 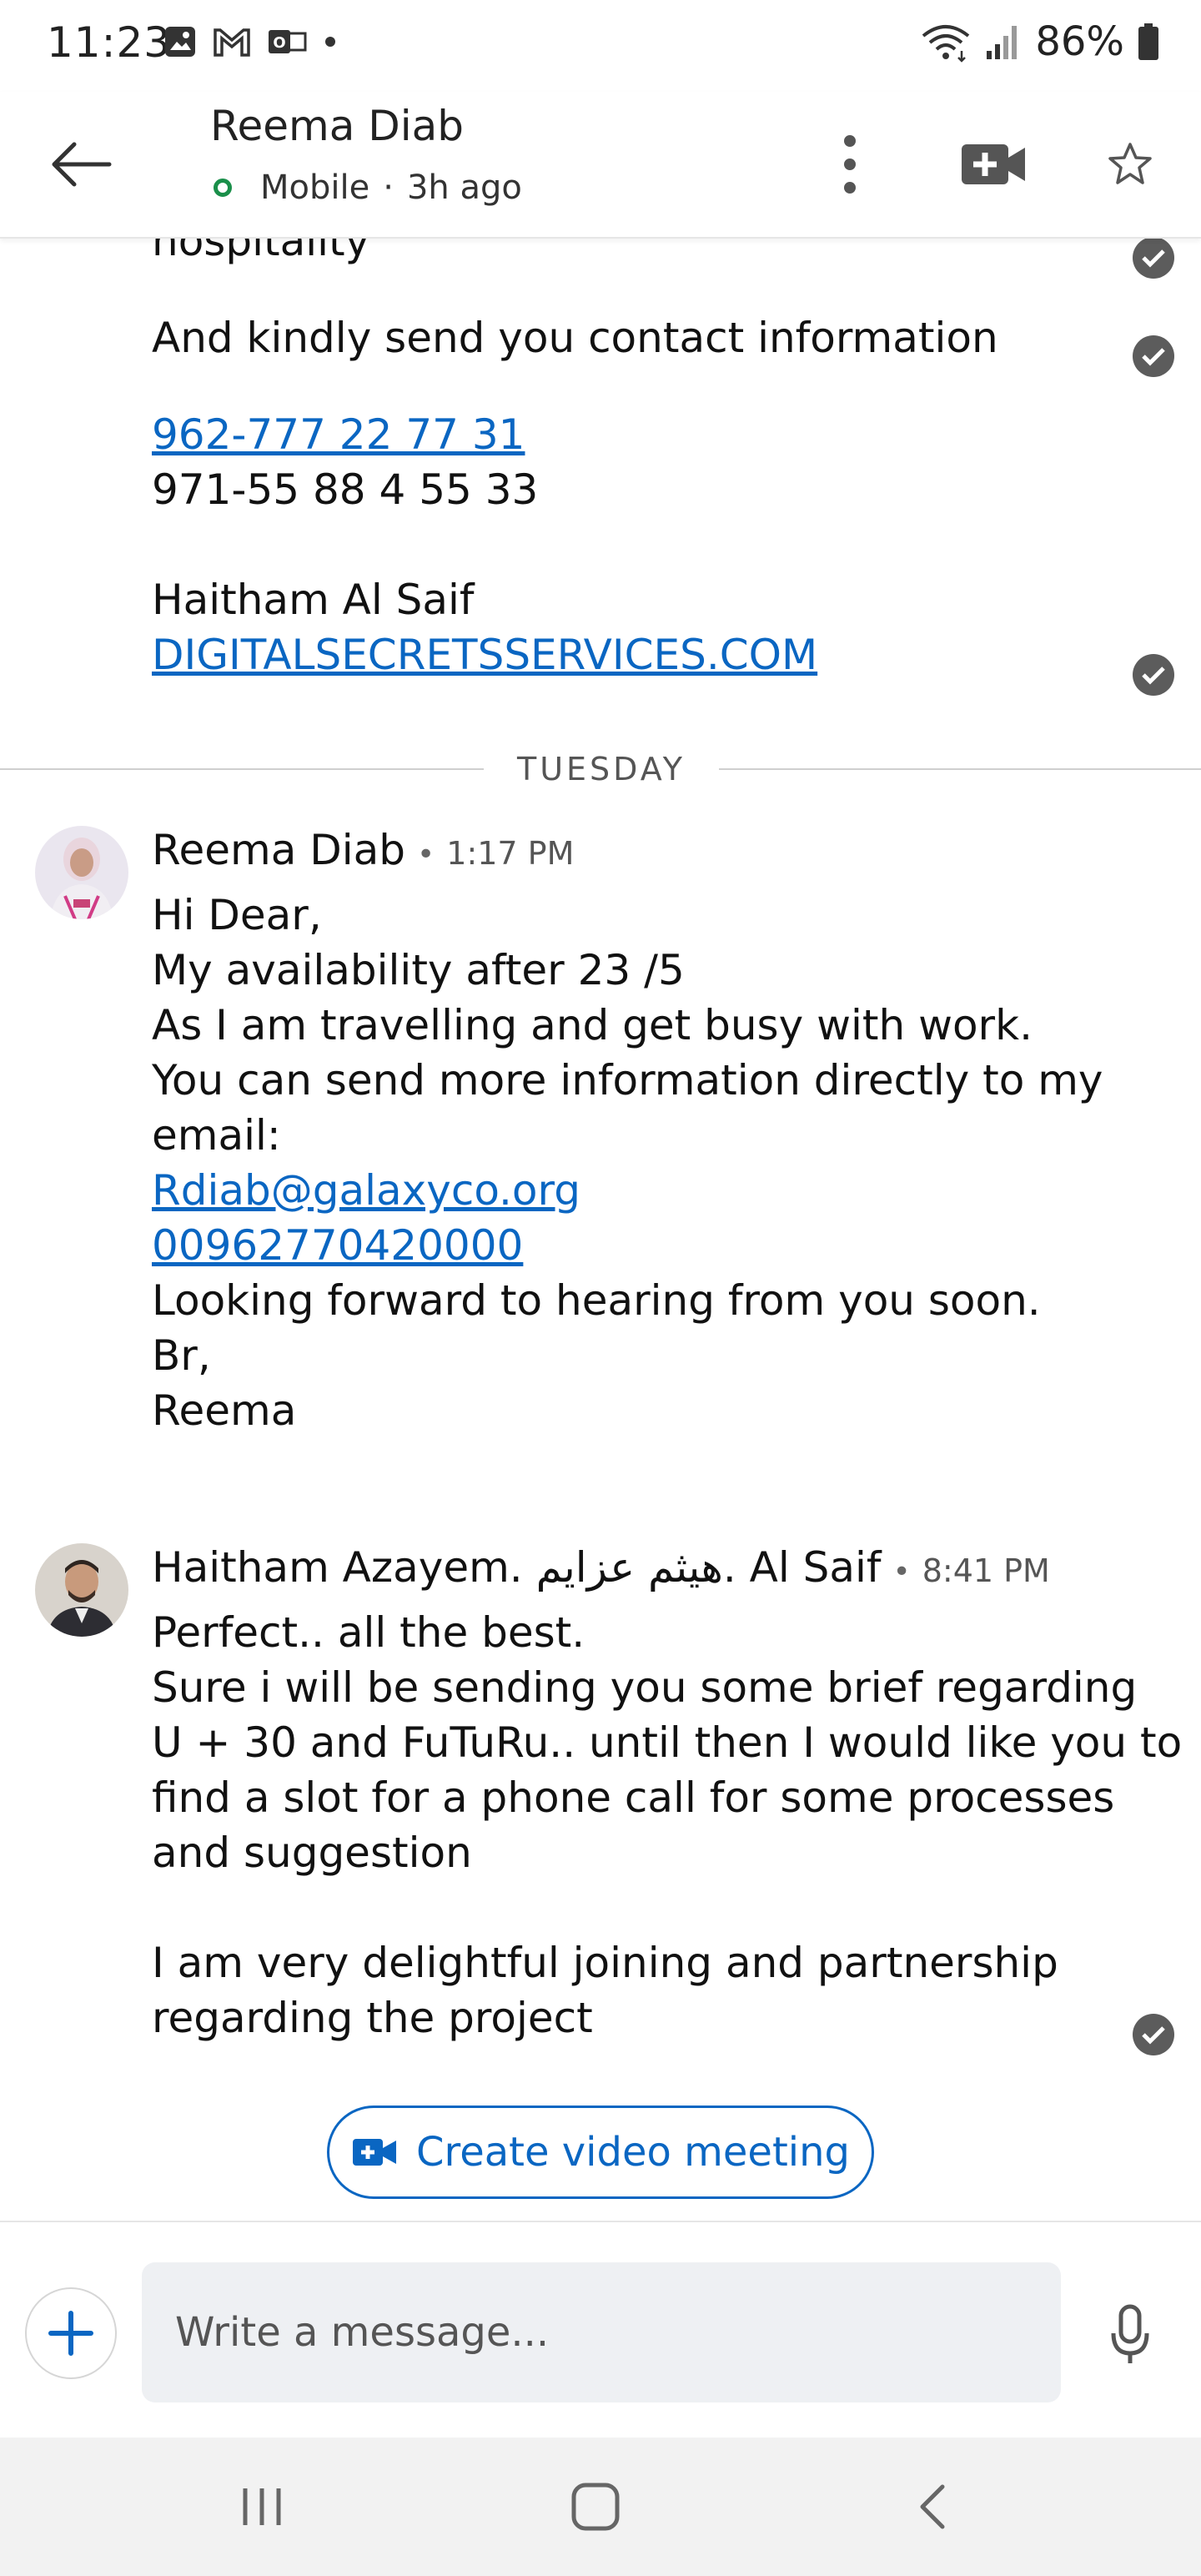 I want to click on svg-text: O, so click(x=279, y=43).